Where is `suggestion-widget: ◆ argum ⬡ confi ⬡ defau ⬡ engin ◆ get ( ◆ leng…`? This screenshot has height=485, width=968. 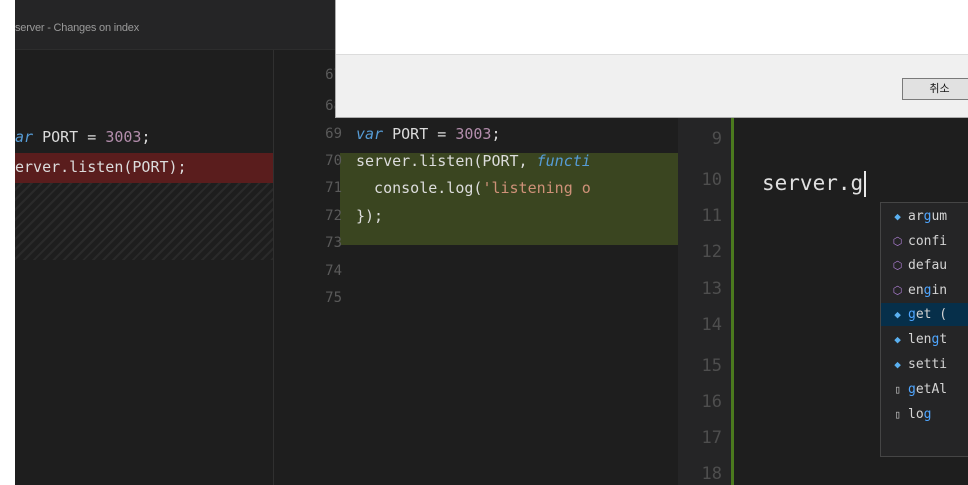 suggestion-widget: ◆ argum ⬡ confi ⬡ defau ⬡ engin ◆ get ( ◆ leng… is located at coordinates (924, 329).